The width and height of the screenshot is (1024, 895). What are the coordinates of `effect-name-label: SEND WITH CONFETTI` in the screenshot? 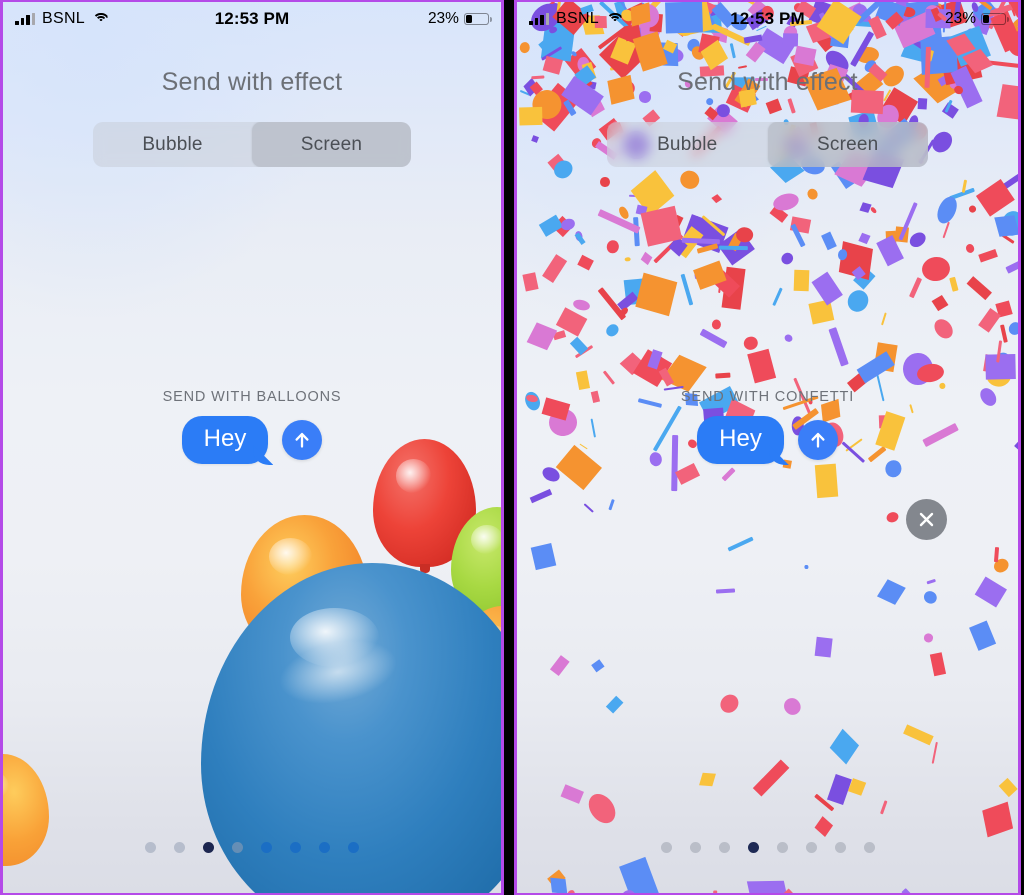 It's located at (767, 397).